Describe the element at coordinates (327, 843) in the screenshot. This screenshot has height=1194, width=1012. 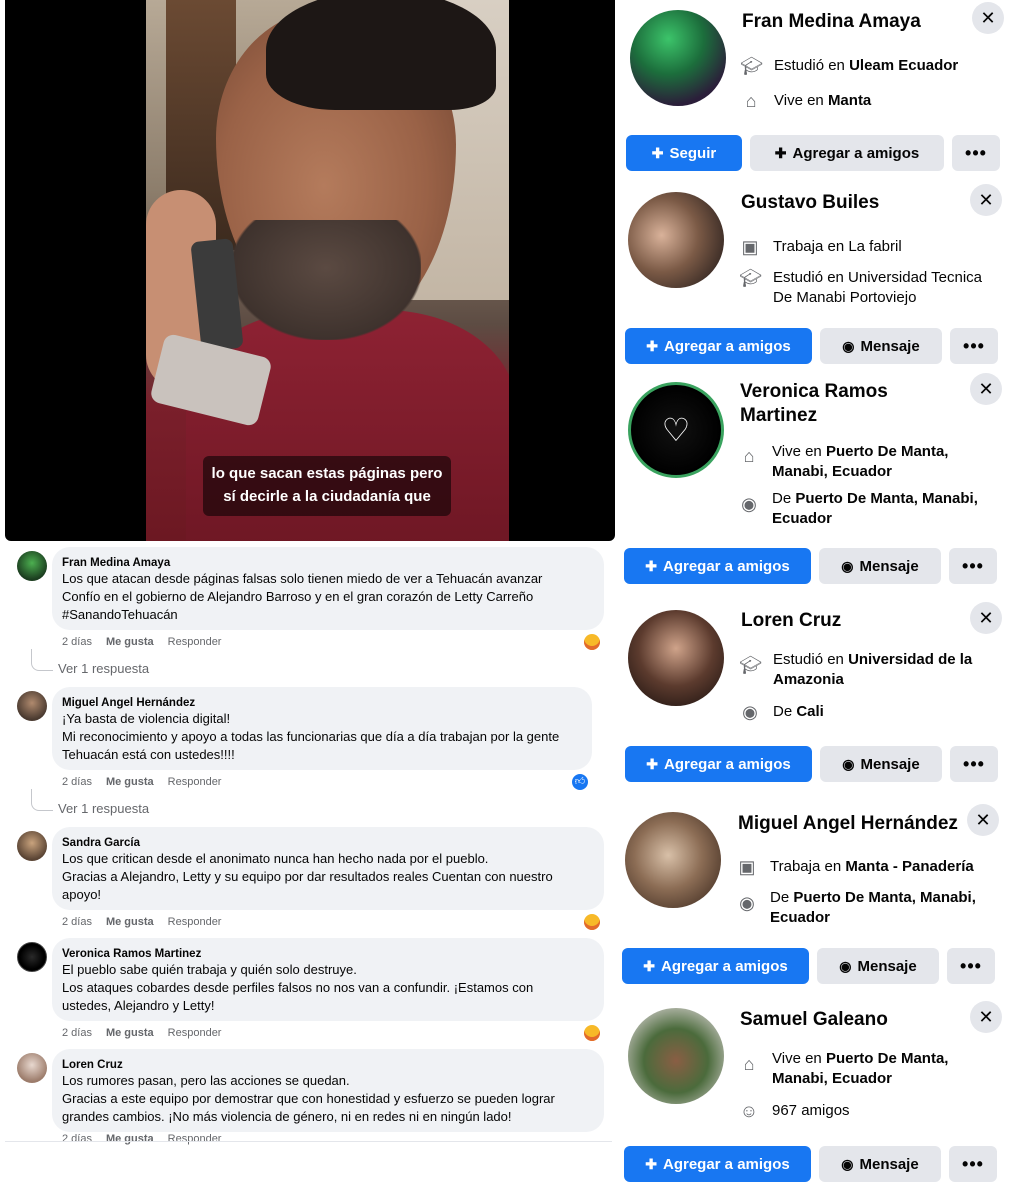
I see `comment-author: Sandra García` at that location.